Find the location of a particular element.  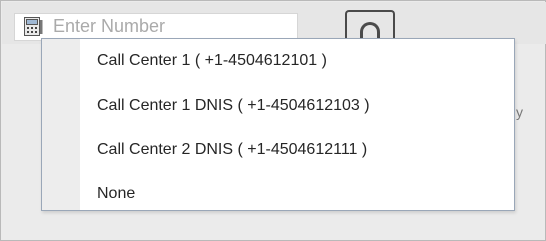

dropdown-option-call-center-2-dnis: Call Center 2 DNIS ( +1-4504612111 ) is located at coordinates (232, 150).